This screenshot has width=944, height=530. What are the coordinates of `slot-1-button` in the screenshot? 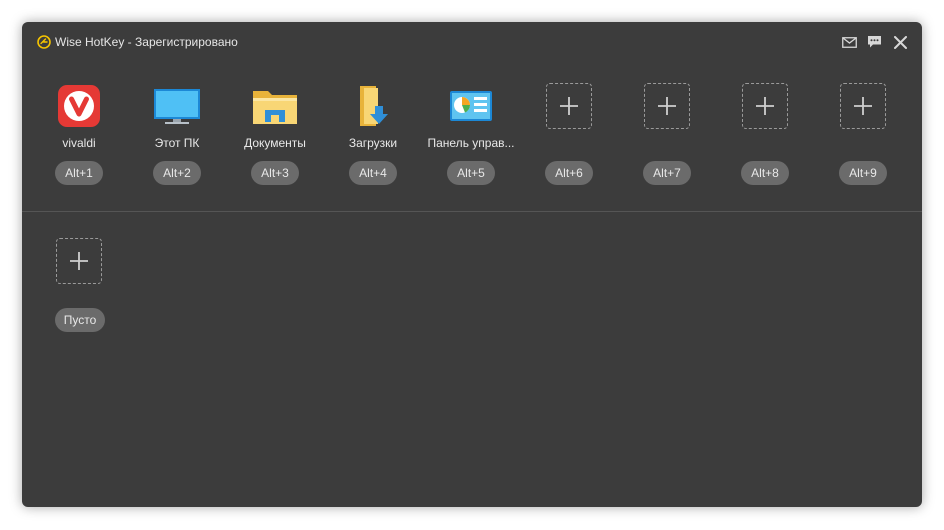 It's located at (79, 106).